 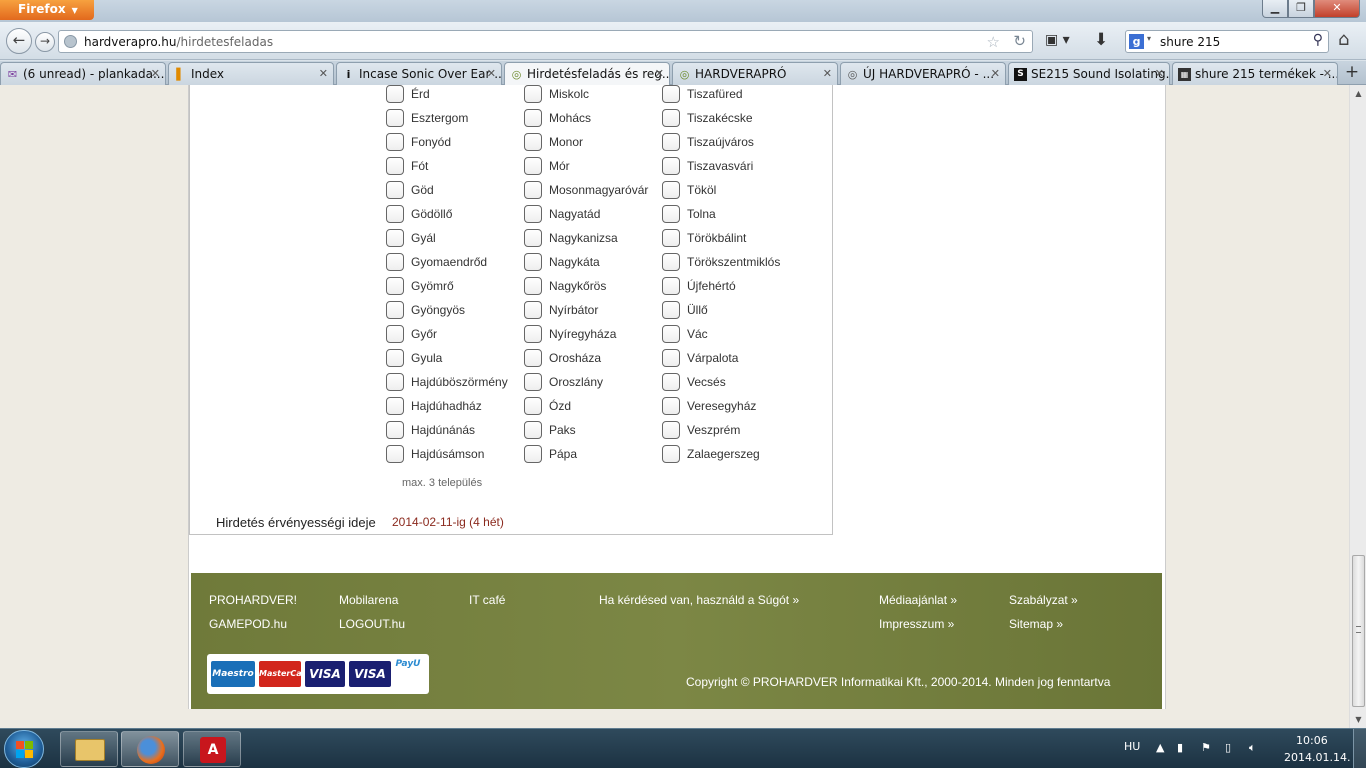 What do you see at coordinates (562, 262) in the screenshot?
I see `city-option: Nagykáta` at bounding box center [562, 262].